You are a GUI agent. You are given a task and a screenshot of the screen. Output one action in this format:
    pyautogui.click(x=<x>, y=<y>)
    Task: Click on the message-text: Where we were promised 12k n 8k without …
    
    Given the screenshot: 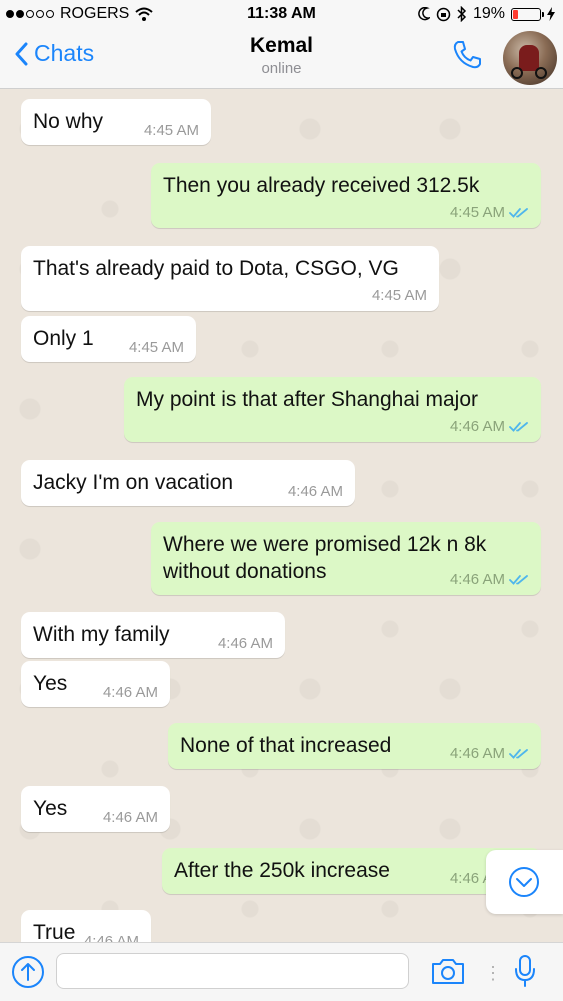 What is the action you would take?
    pyautogui.click(x=325, y=558)
    